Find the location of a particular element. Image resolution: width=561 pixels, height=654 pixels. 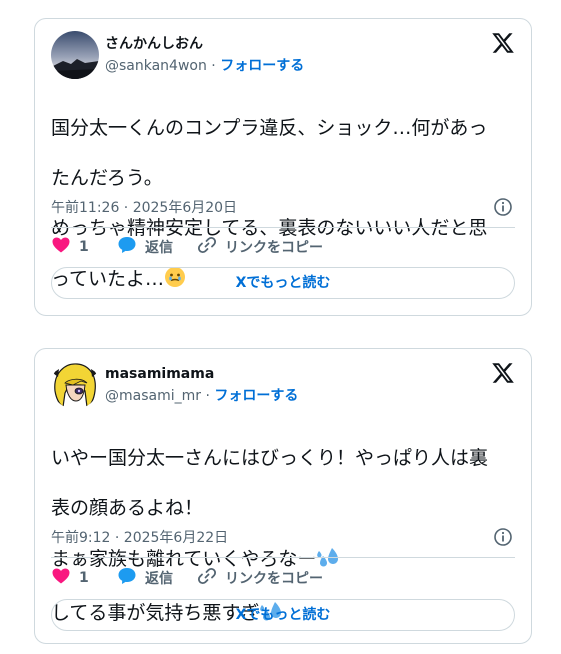

tweet-text-line: たんだろう。 is located at coordinates (107, 178).